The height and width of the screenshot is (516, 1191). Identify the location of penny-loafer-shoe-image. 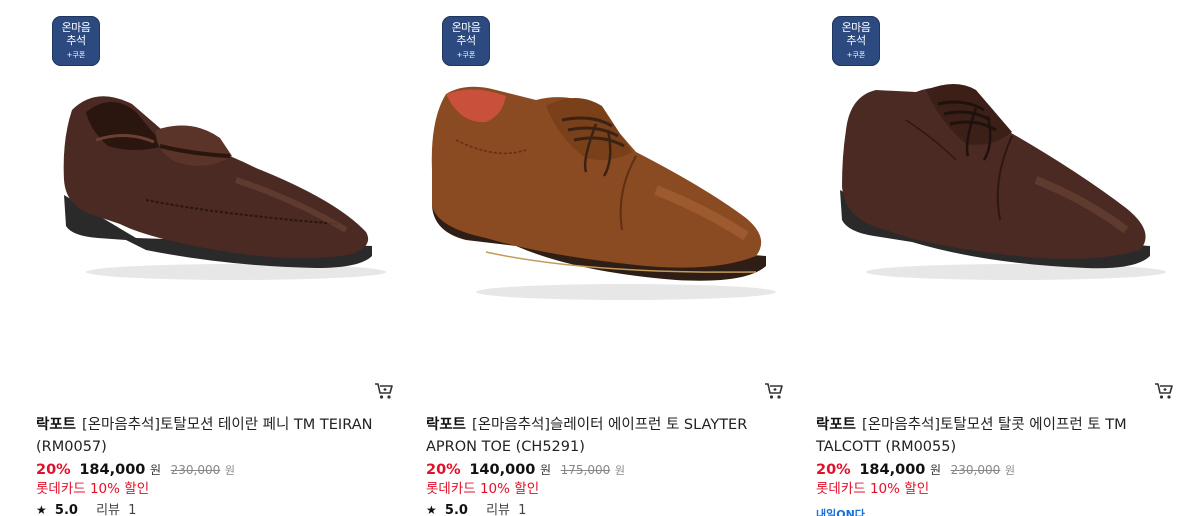
(224, 188).